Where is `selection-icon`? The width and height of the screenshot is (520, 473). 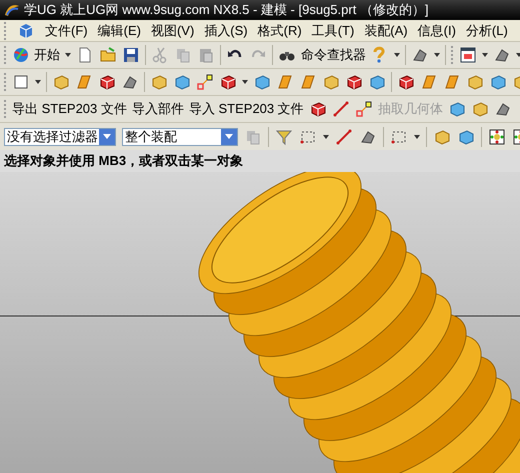 selection-icon is located at coordinates (497, 137).